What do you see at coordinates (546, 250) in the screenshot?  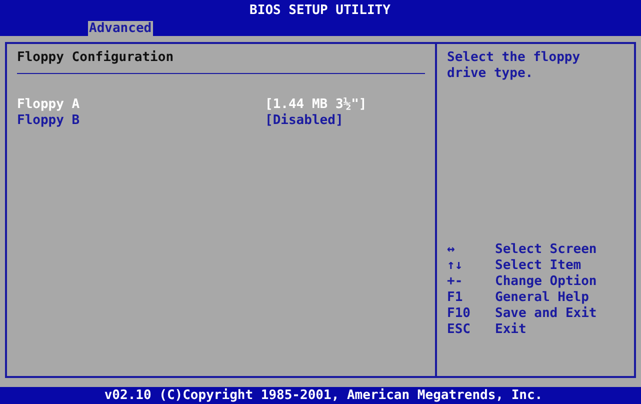 I see `key-action: Select Screen` at bounding box center [546, 250].